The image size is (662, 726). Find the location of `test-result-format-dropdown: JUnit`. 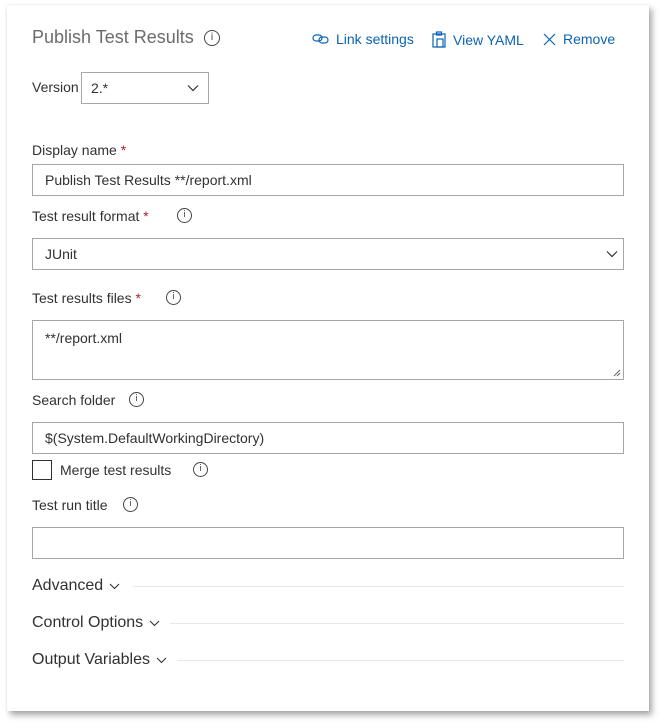

test-result-format-dropdown: JUnit is located at coordinates (328, 254).